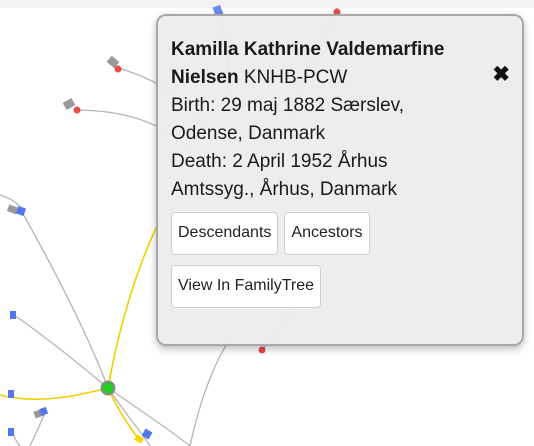  I want to click on descendants-button: Descendants, so click(225, 233).